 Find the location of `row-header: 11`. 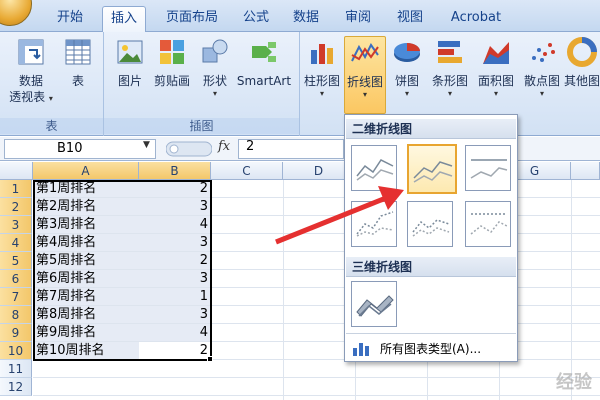

row-header: 11 is located at coordinates (16, 369).